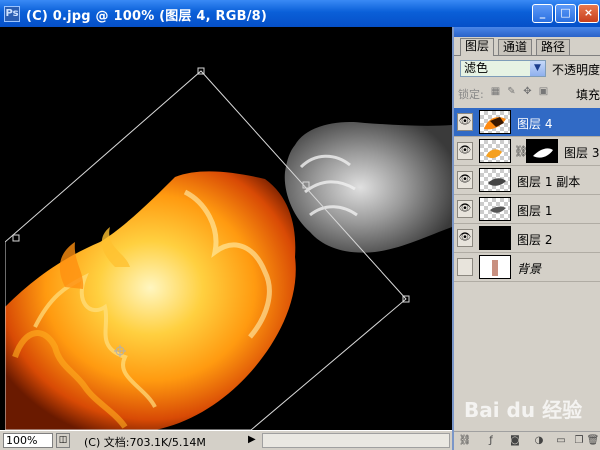 The width and height of the screenshot is (600, 450). What do you see at coordinates (553, 47) in the screenshot?
I see `tab-paths: 路径` at bounding box center [553, 47].